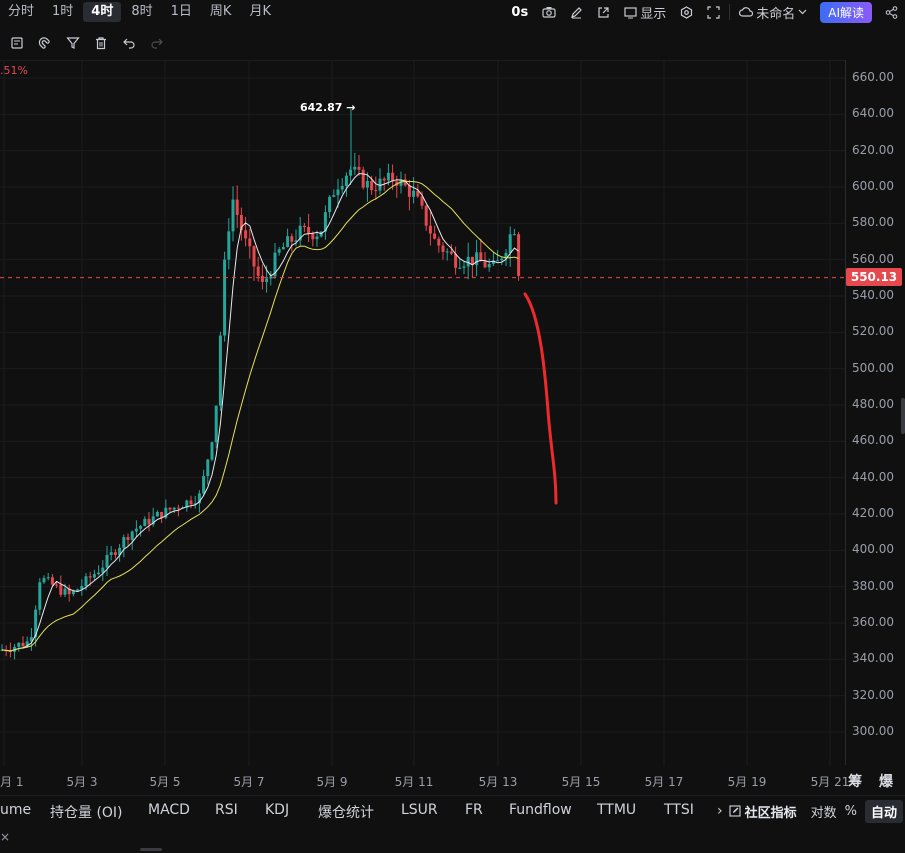 This screenshot has width=905, height=853. Describe the element at coordinates (776, 14) in the screenshot. I see `layout-name: 未命名` at that location.